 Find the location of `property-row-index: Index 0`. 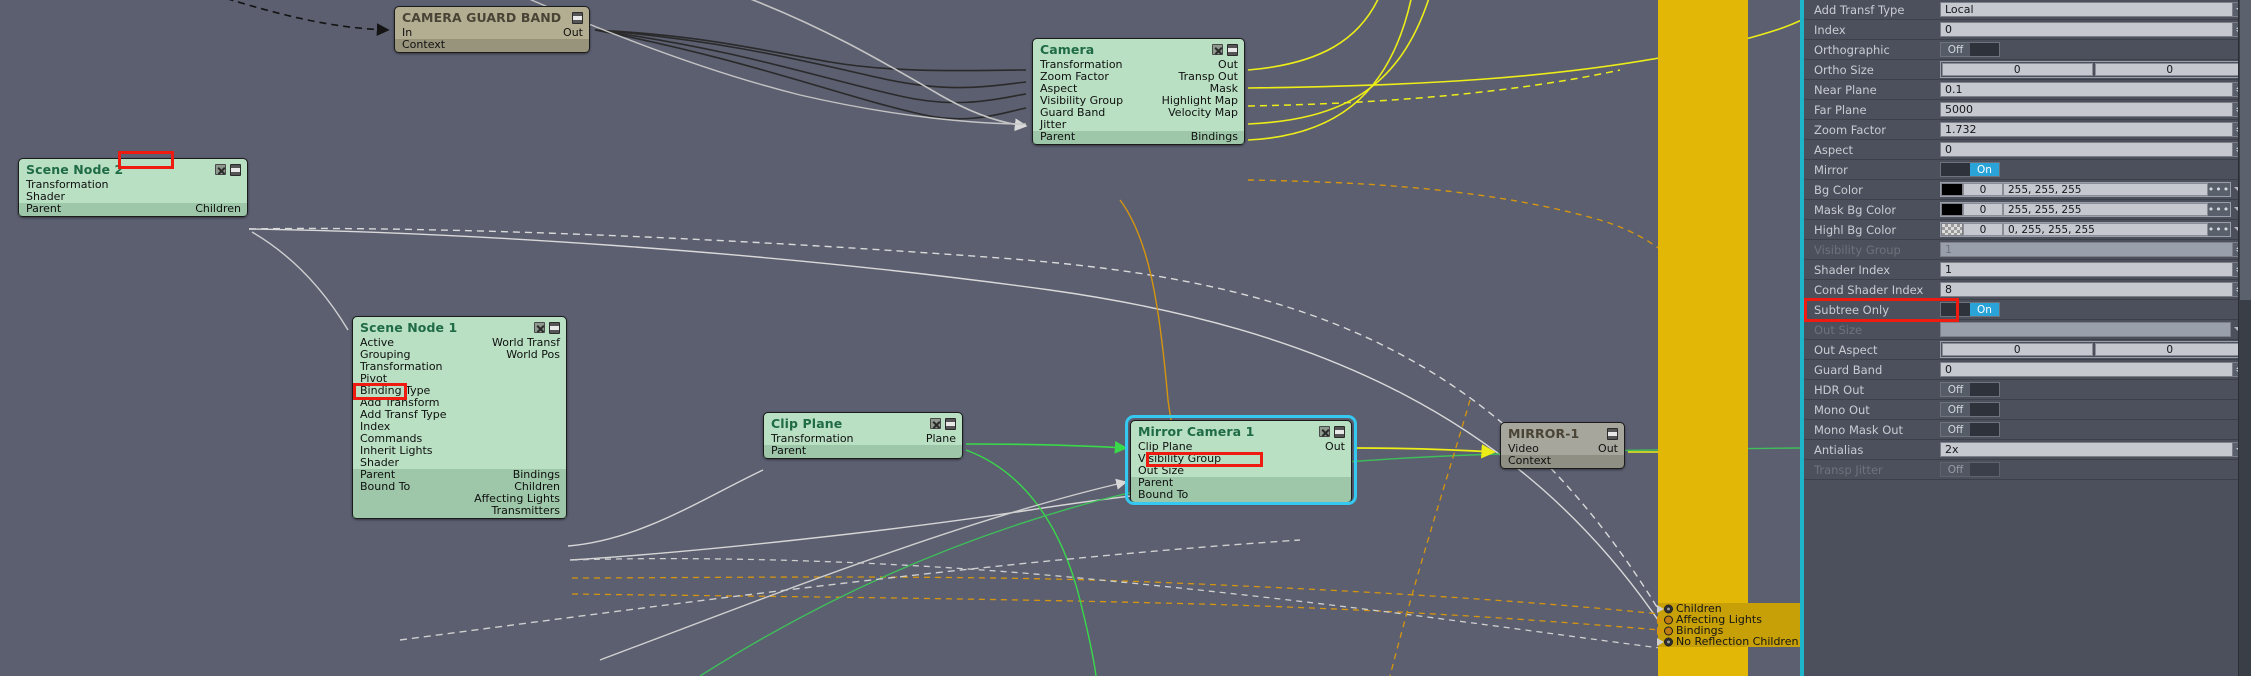

property-row-index: Index 0 is located at coordinates (2027, 30).